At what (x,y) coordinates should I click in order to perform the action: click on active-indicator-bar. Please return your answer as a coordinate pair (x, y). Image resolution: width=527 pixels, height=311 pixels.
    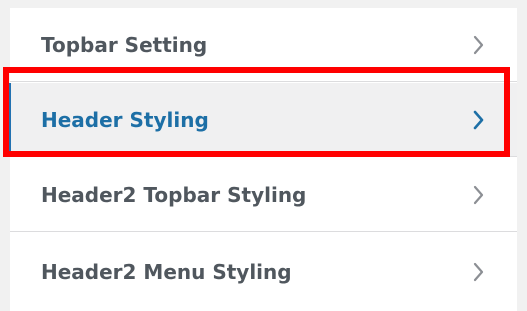
    Looking at the image, I should click on (9, 120).